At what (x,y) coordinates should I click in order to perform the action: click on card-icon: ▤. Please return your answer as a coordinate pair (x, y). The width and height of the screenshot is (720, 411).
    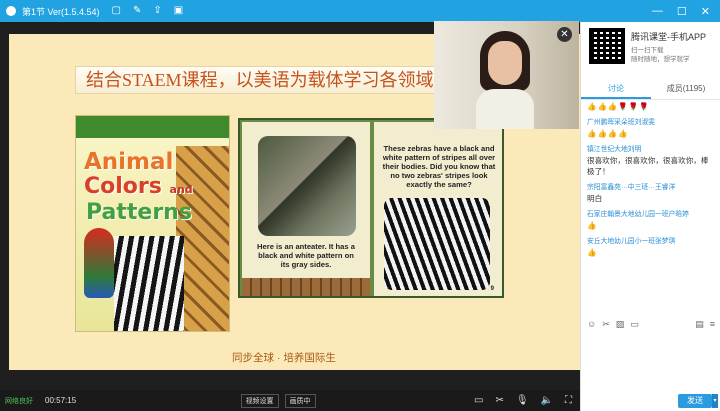
    Looking at the image, I should click on (699, 326).